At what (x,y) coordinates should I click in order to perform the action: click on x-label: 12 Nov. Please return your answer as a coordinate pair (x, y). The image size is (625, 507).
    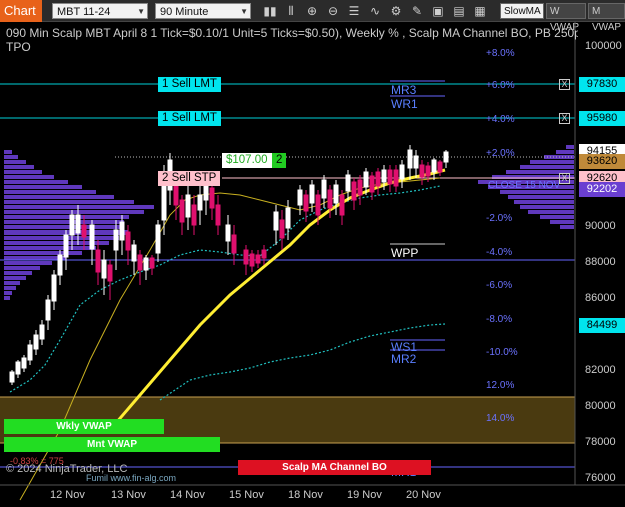
    Looking at the image, I should click on (67, 495).